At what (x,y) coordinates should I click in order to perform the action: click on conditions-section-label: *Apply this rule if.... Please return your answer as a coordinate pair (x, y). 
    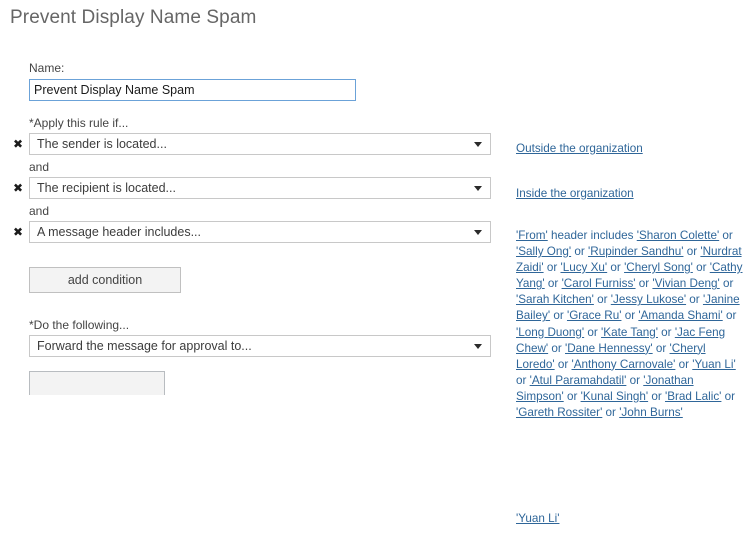
    Looking at the image, I should click on (79, 123).